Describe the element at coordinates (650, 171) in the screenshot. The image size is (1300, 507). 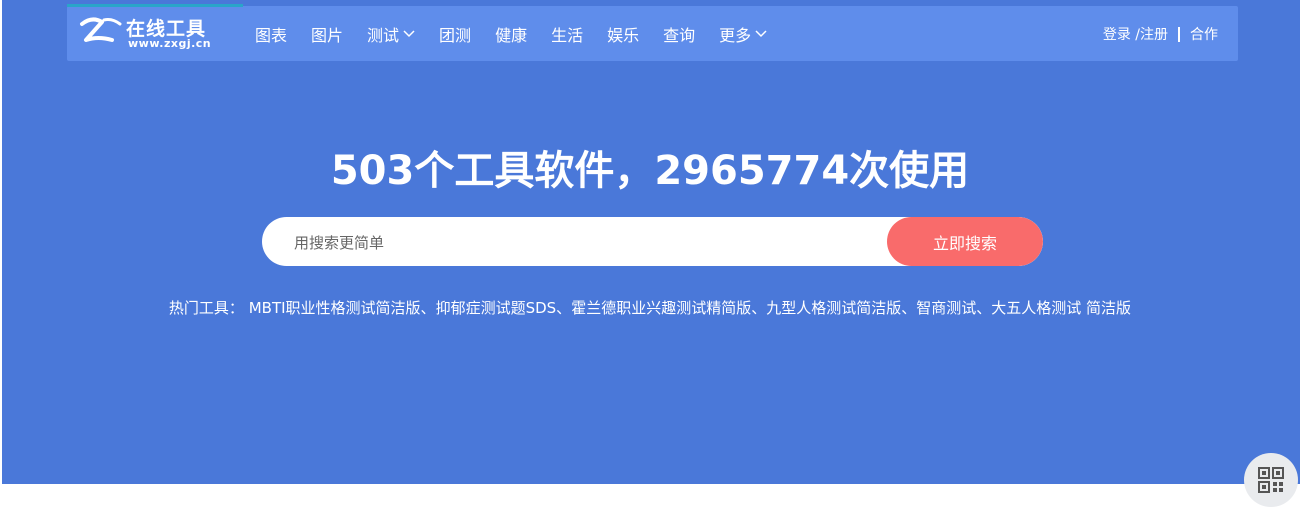
I see `page-title: 503个工具软件，2965774次使用` at that location.